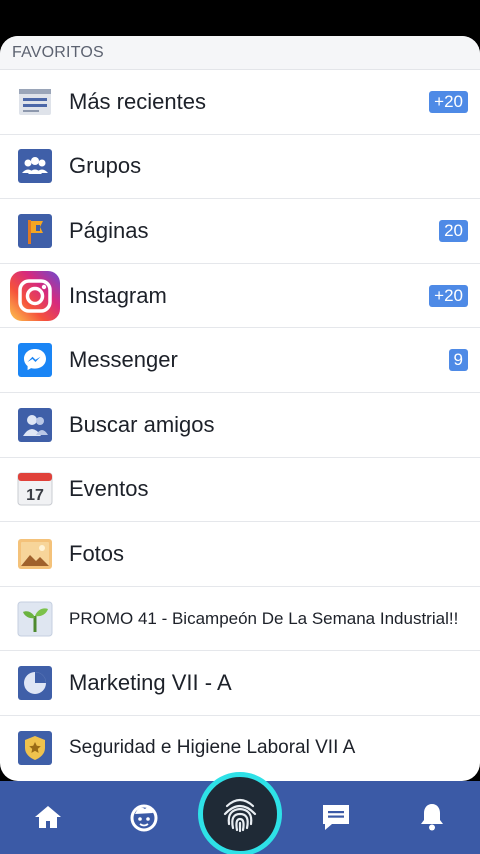 The height and width of the screenshot is (854, 480). Describe the element at coordinates (35, 619) in the screenshot. I see `sprout-group-icon` at that location.